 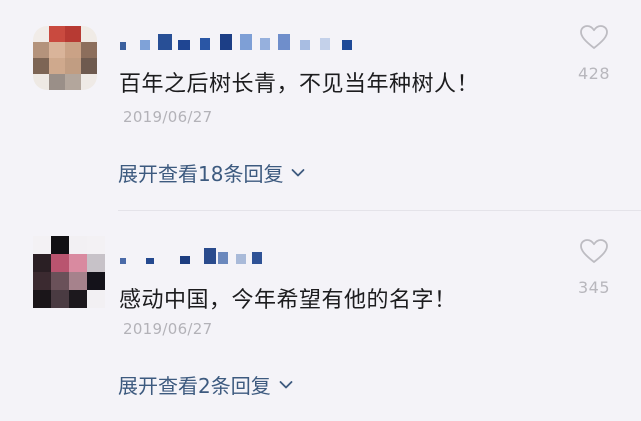 What do you see at coordinates (299, 84) in the screenshot?
I see `comment-text: 百年之后树长青，不见当年种树人！` at bounding box center [299, 84].